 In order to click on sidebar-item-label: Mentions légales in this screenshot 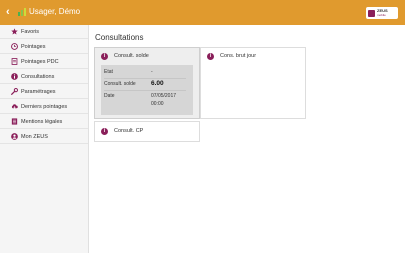, I will do `click(42, 121)`.